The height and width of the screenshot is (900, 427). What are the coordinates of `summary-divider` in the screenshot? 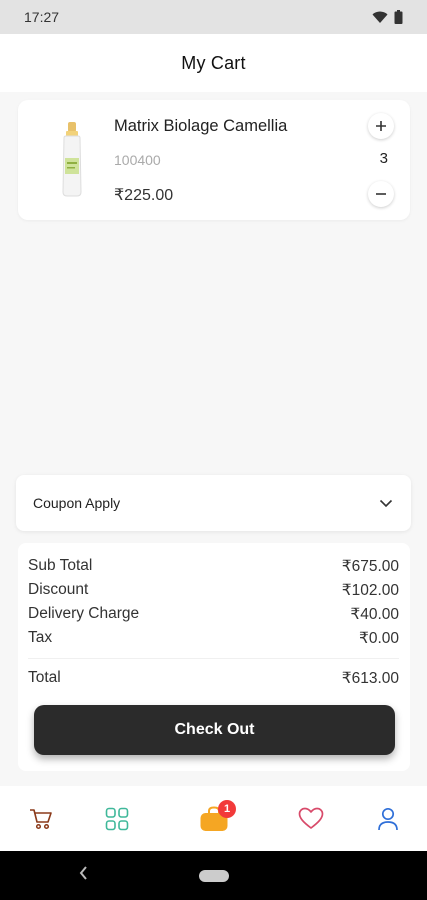 It's located at (213, 658).